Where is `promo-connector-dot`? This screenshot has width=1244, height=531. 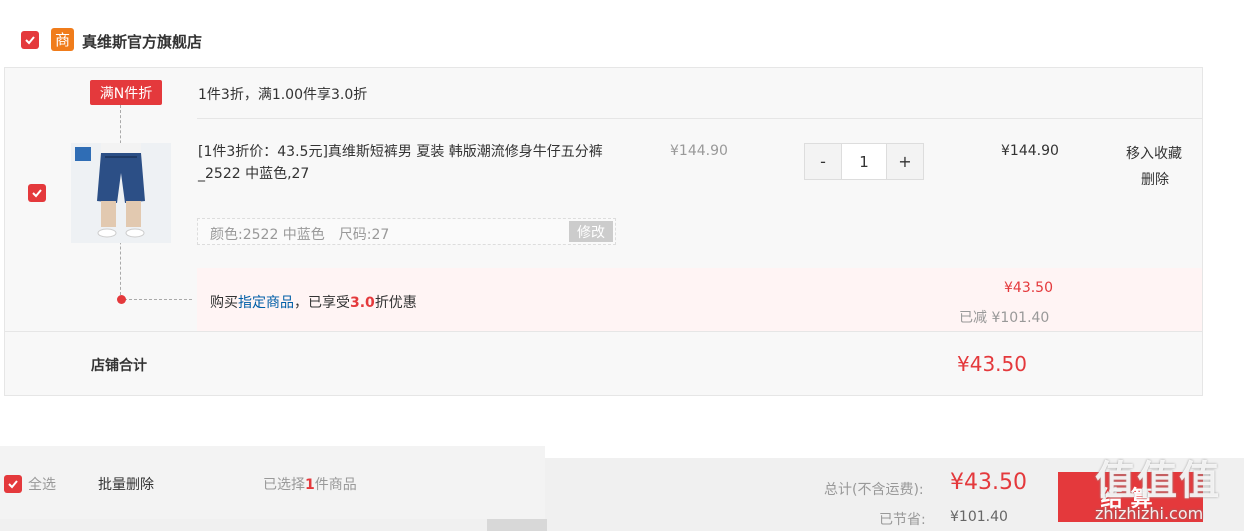
promo-connector-dot is located at coordinates (121, 299).